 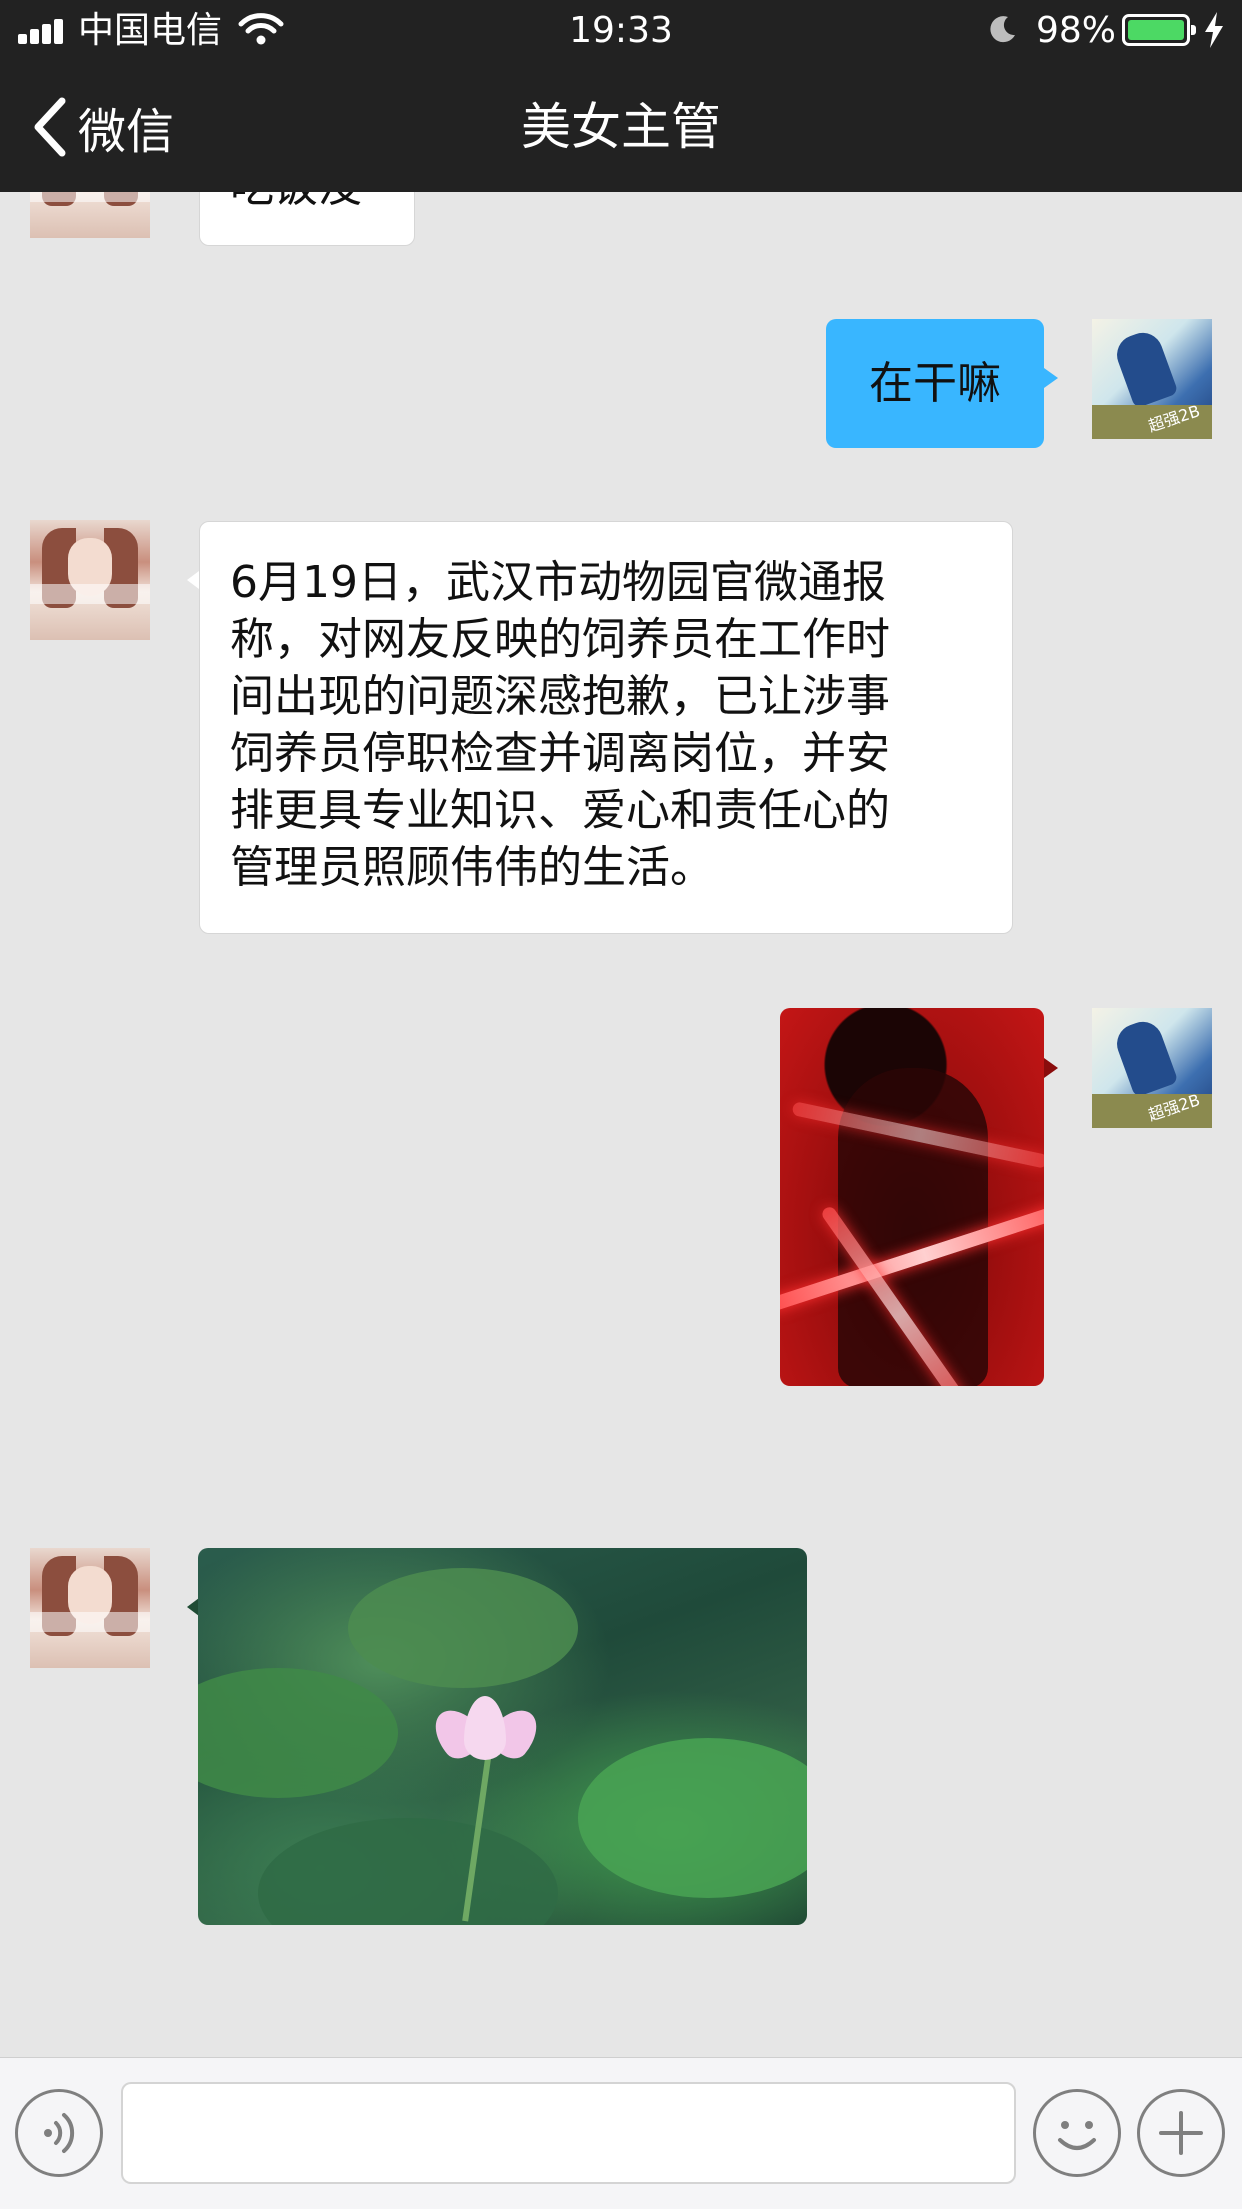 What do you see at coordinates (621, 96) in the screenshot?
I see `top-bar: 中国电信 19:33 98% 微信 美女主管` at bounding box center [621, 96].